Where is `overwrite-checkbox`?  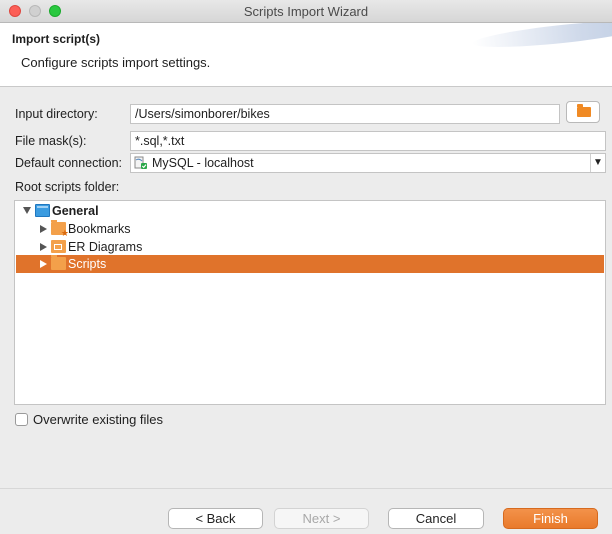 overwrite-checkbox is located at coordinates (21, 419).